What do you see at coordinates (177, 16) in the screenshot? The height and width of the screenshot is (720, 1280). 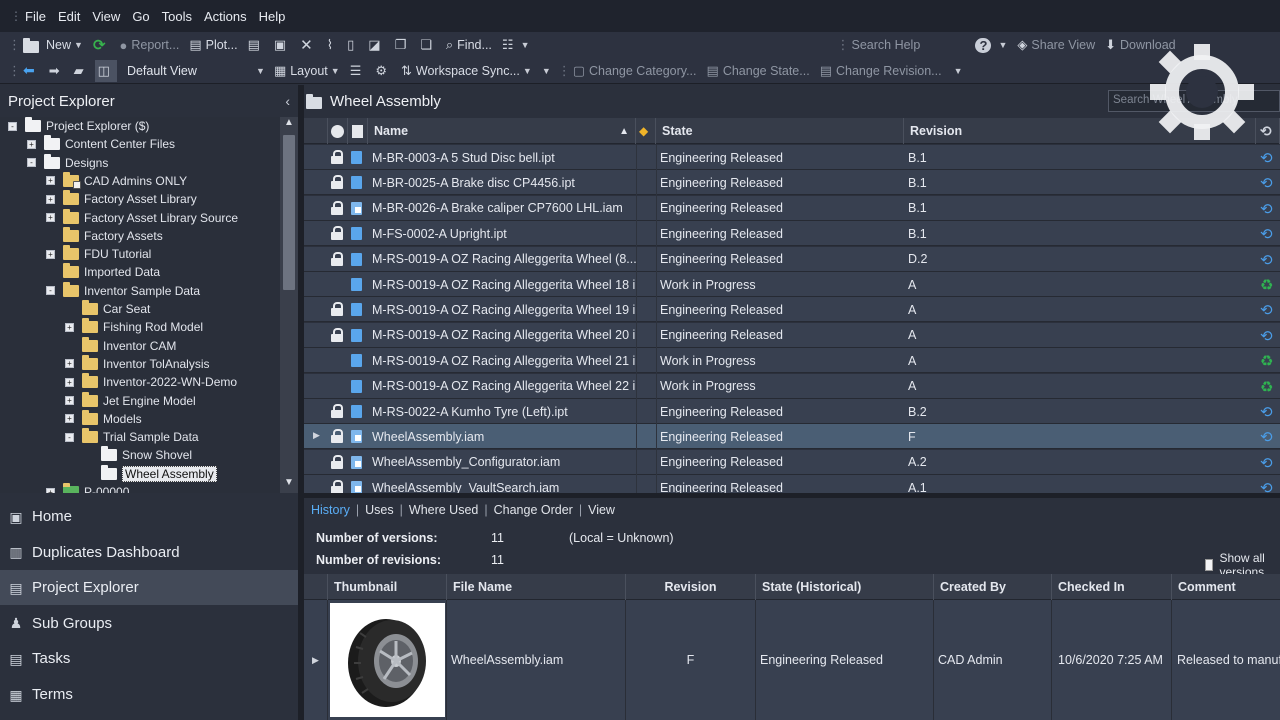 I see `menu-tools: Tools` at bounding box center [177, 16].